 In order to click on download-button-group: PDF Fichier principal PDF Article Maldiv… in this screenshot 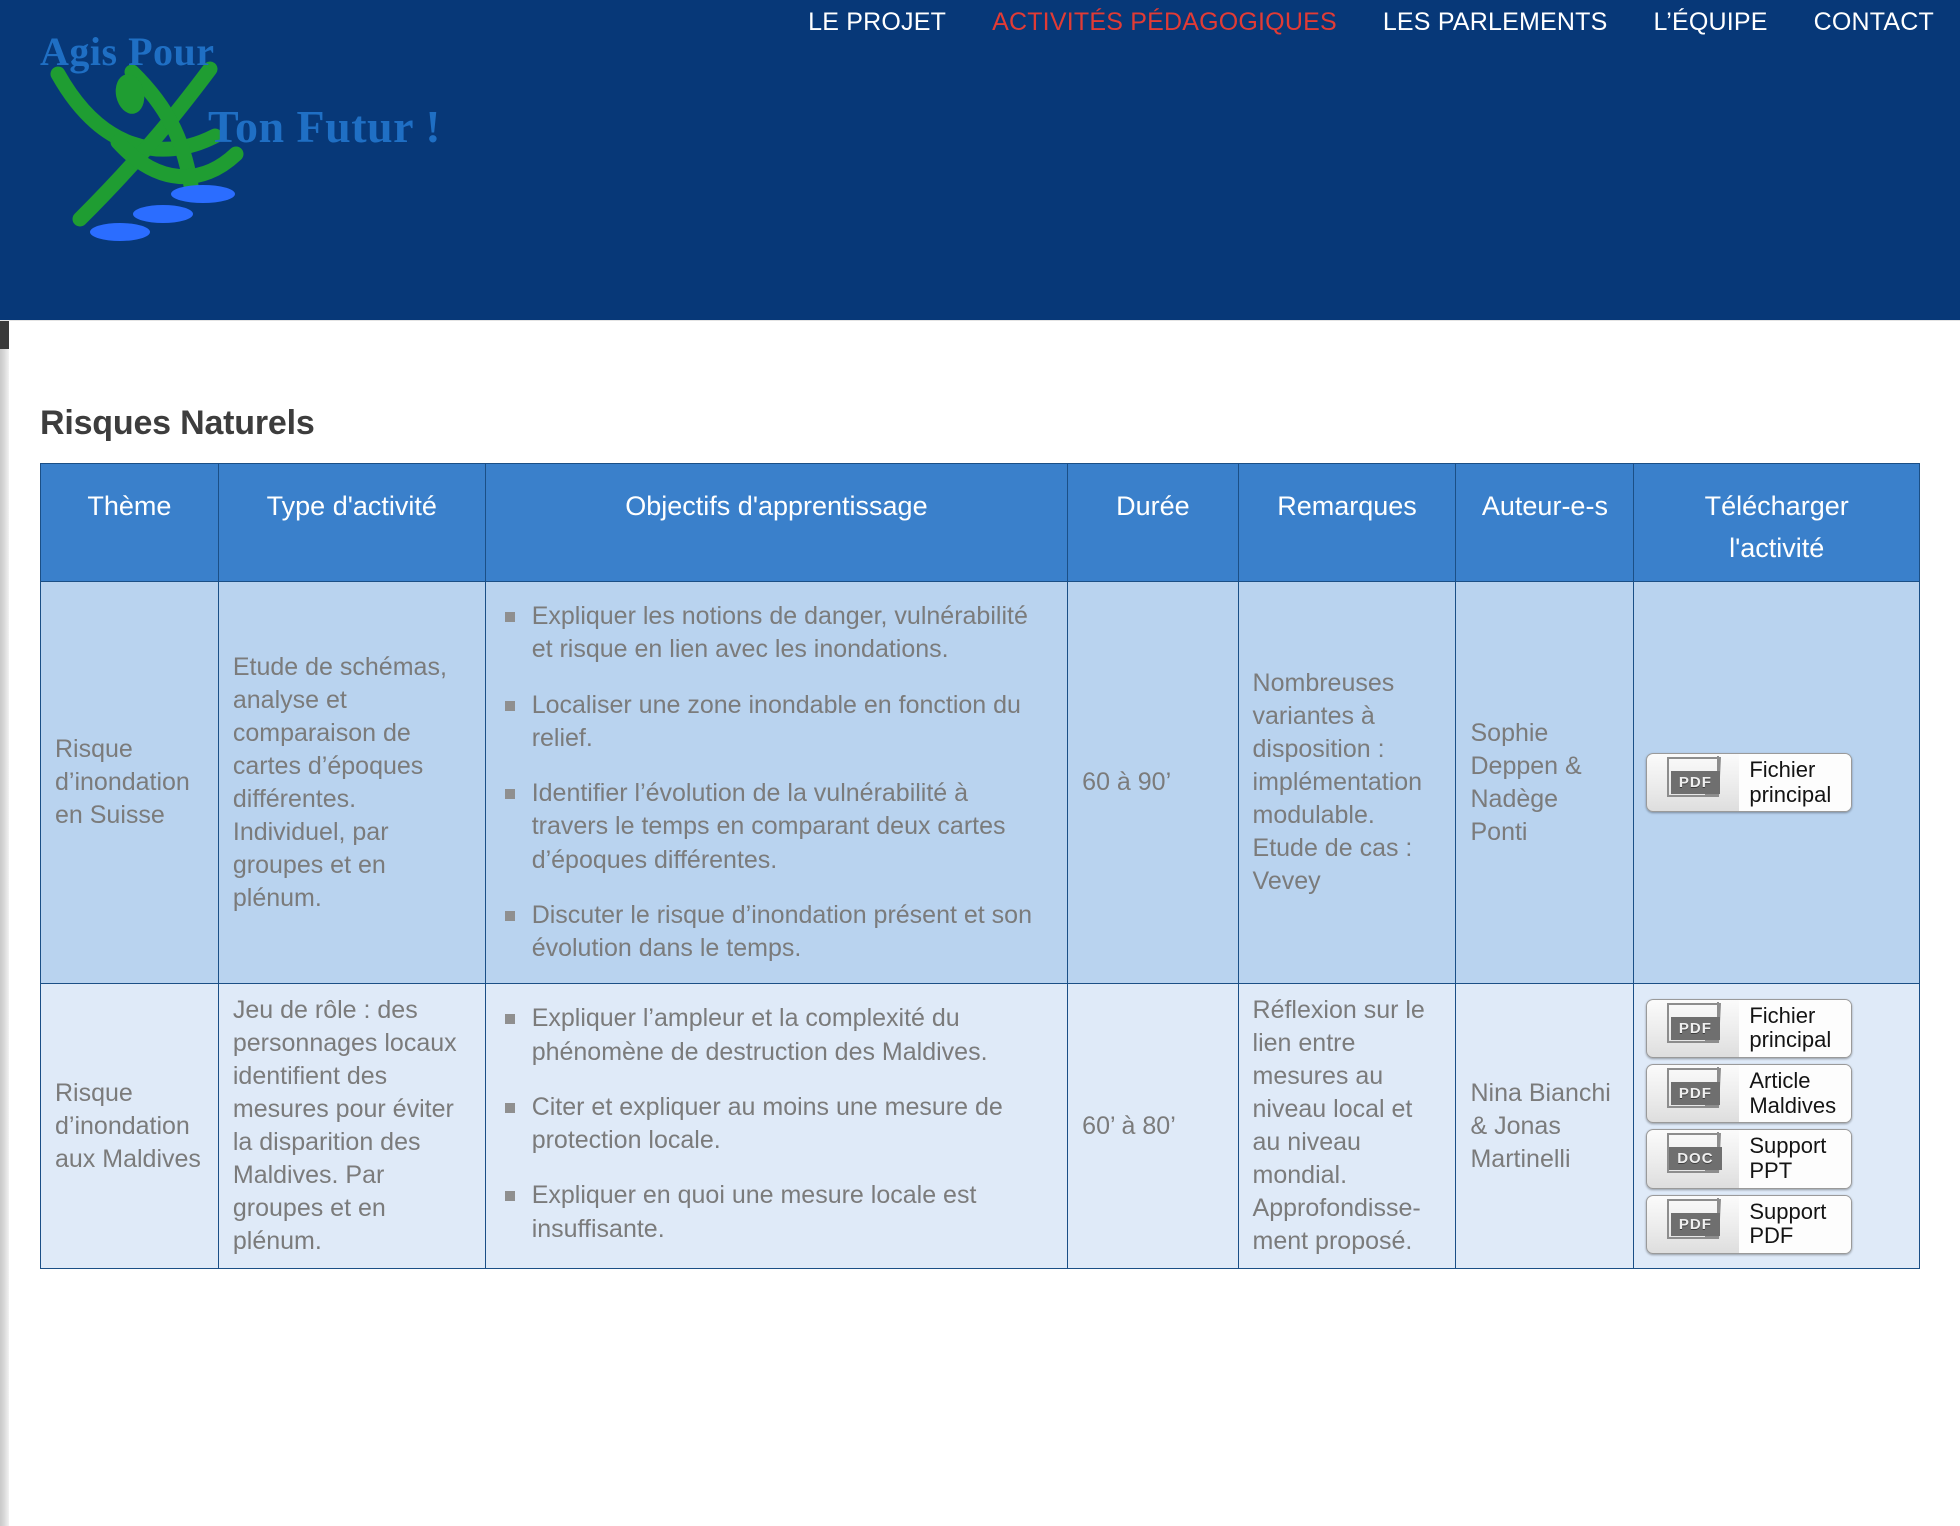, I will do `click(1776, 1126)`.